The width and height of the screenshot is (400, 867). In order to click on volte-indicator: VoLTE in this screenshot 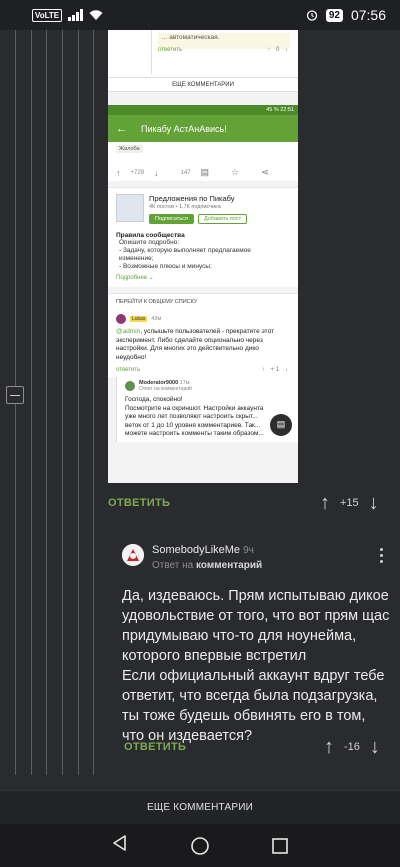, I will do `click(47, 15)`.